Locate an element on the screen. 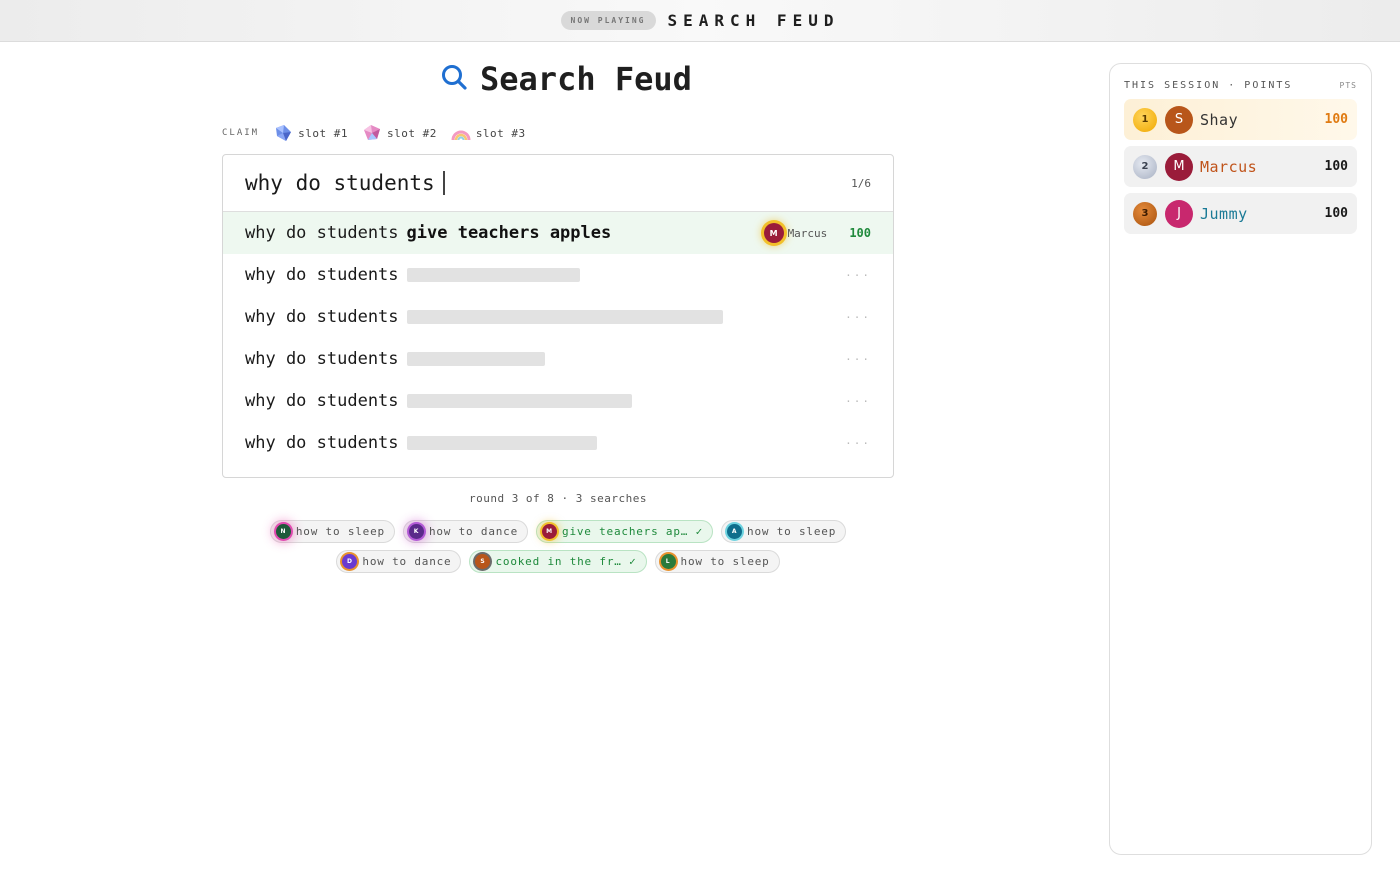 The width and height of the screenshot is (1400, 875). rank-badge: 2 is located at coordinates (1145, 166).